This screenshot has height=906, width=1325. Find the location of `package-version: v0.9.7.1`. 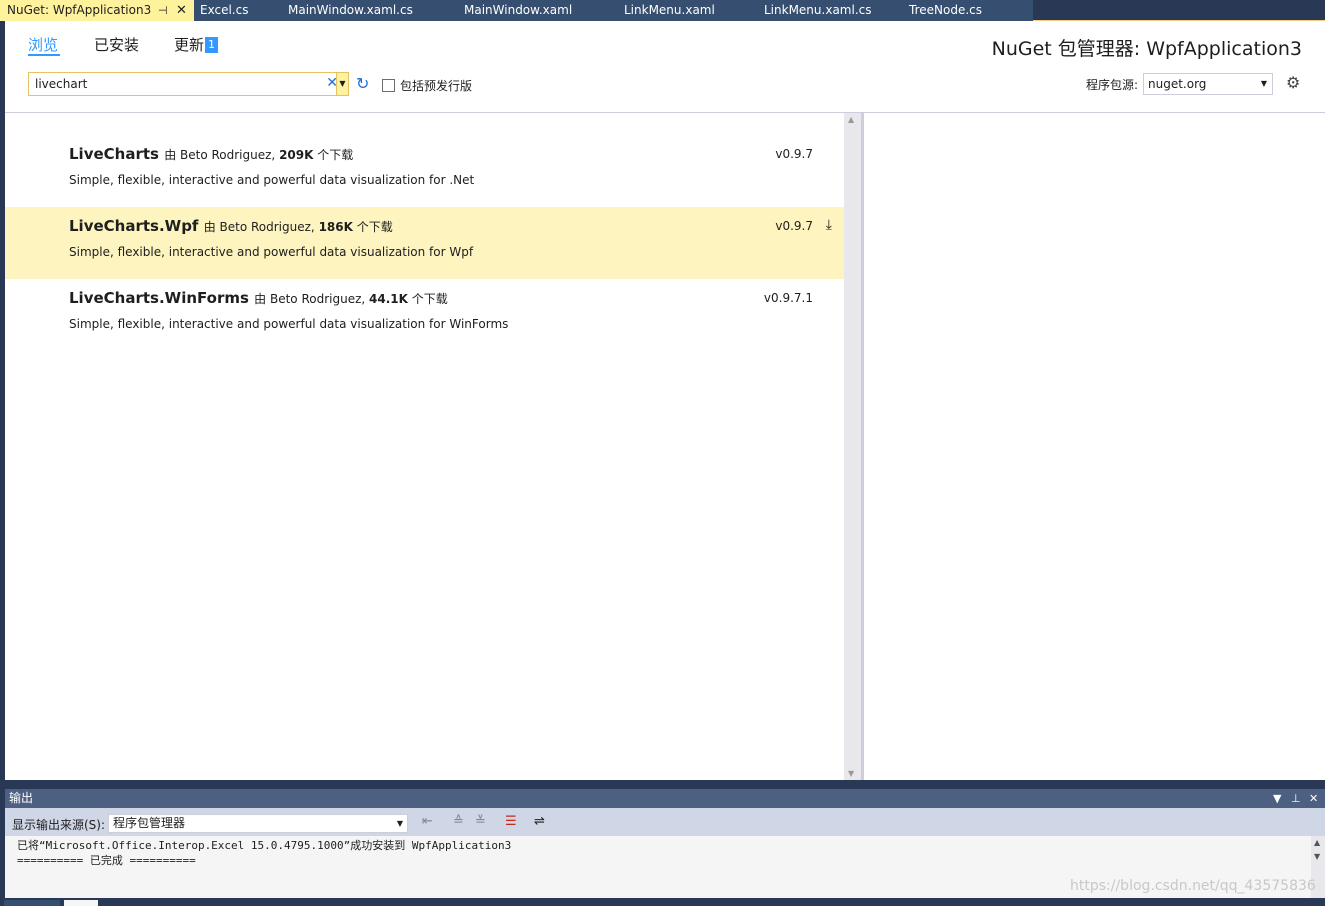

package-version: v0.9.7.1 is located at coordinates (788, 298).